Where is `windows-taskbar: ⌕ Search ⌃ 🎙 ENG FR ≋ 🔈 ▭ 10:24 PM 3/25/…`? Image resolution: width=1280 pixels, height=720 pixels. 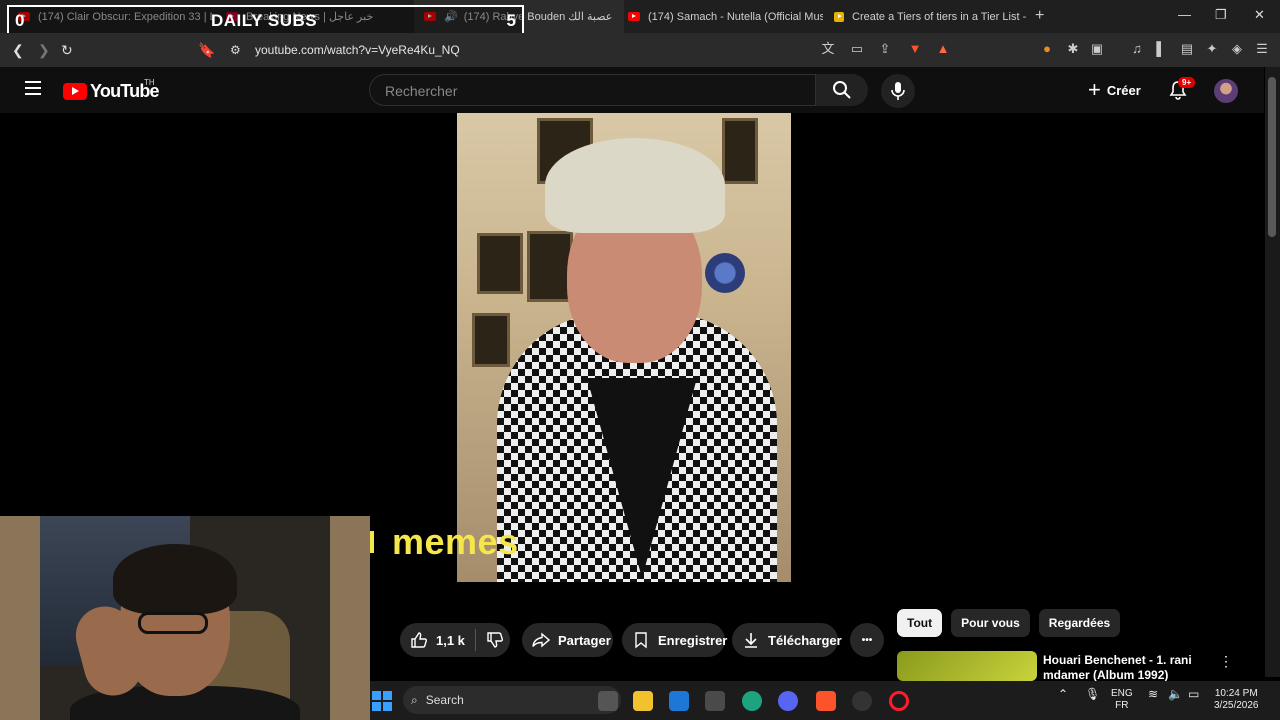
windows-taskbar: ⌕ Search ⌃ 🎙 ENG FR ≋ 🔈 ▭ 10:24 PM 3/25/… is located at coordinates (825, 700).